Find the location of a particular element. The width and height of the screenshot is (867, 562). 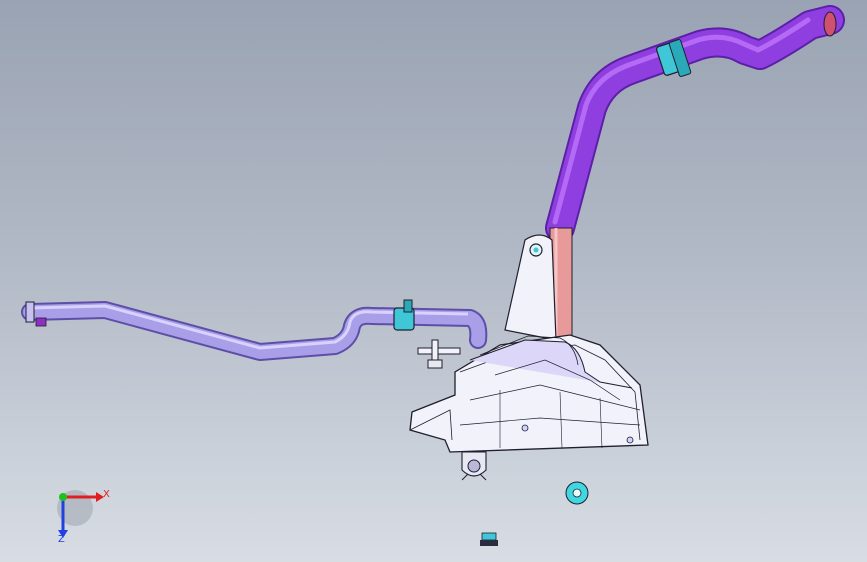

loose-clip is located at coordinates (489, 539).